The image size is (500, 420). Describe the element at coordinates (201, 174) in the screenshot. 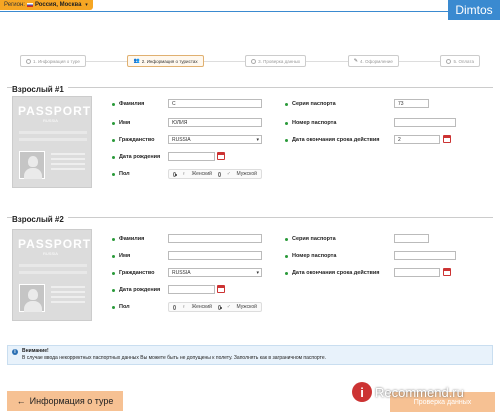

I see `female-label: Женский` at that location.